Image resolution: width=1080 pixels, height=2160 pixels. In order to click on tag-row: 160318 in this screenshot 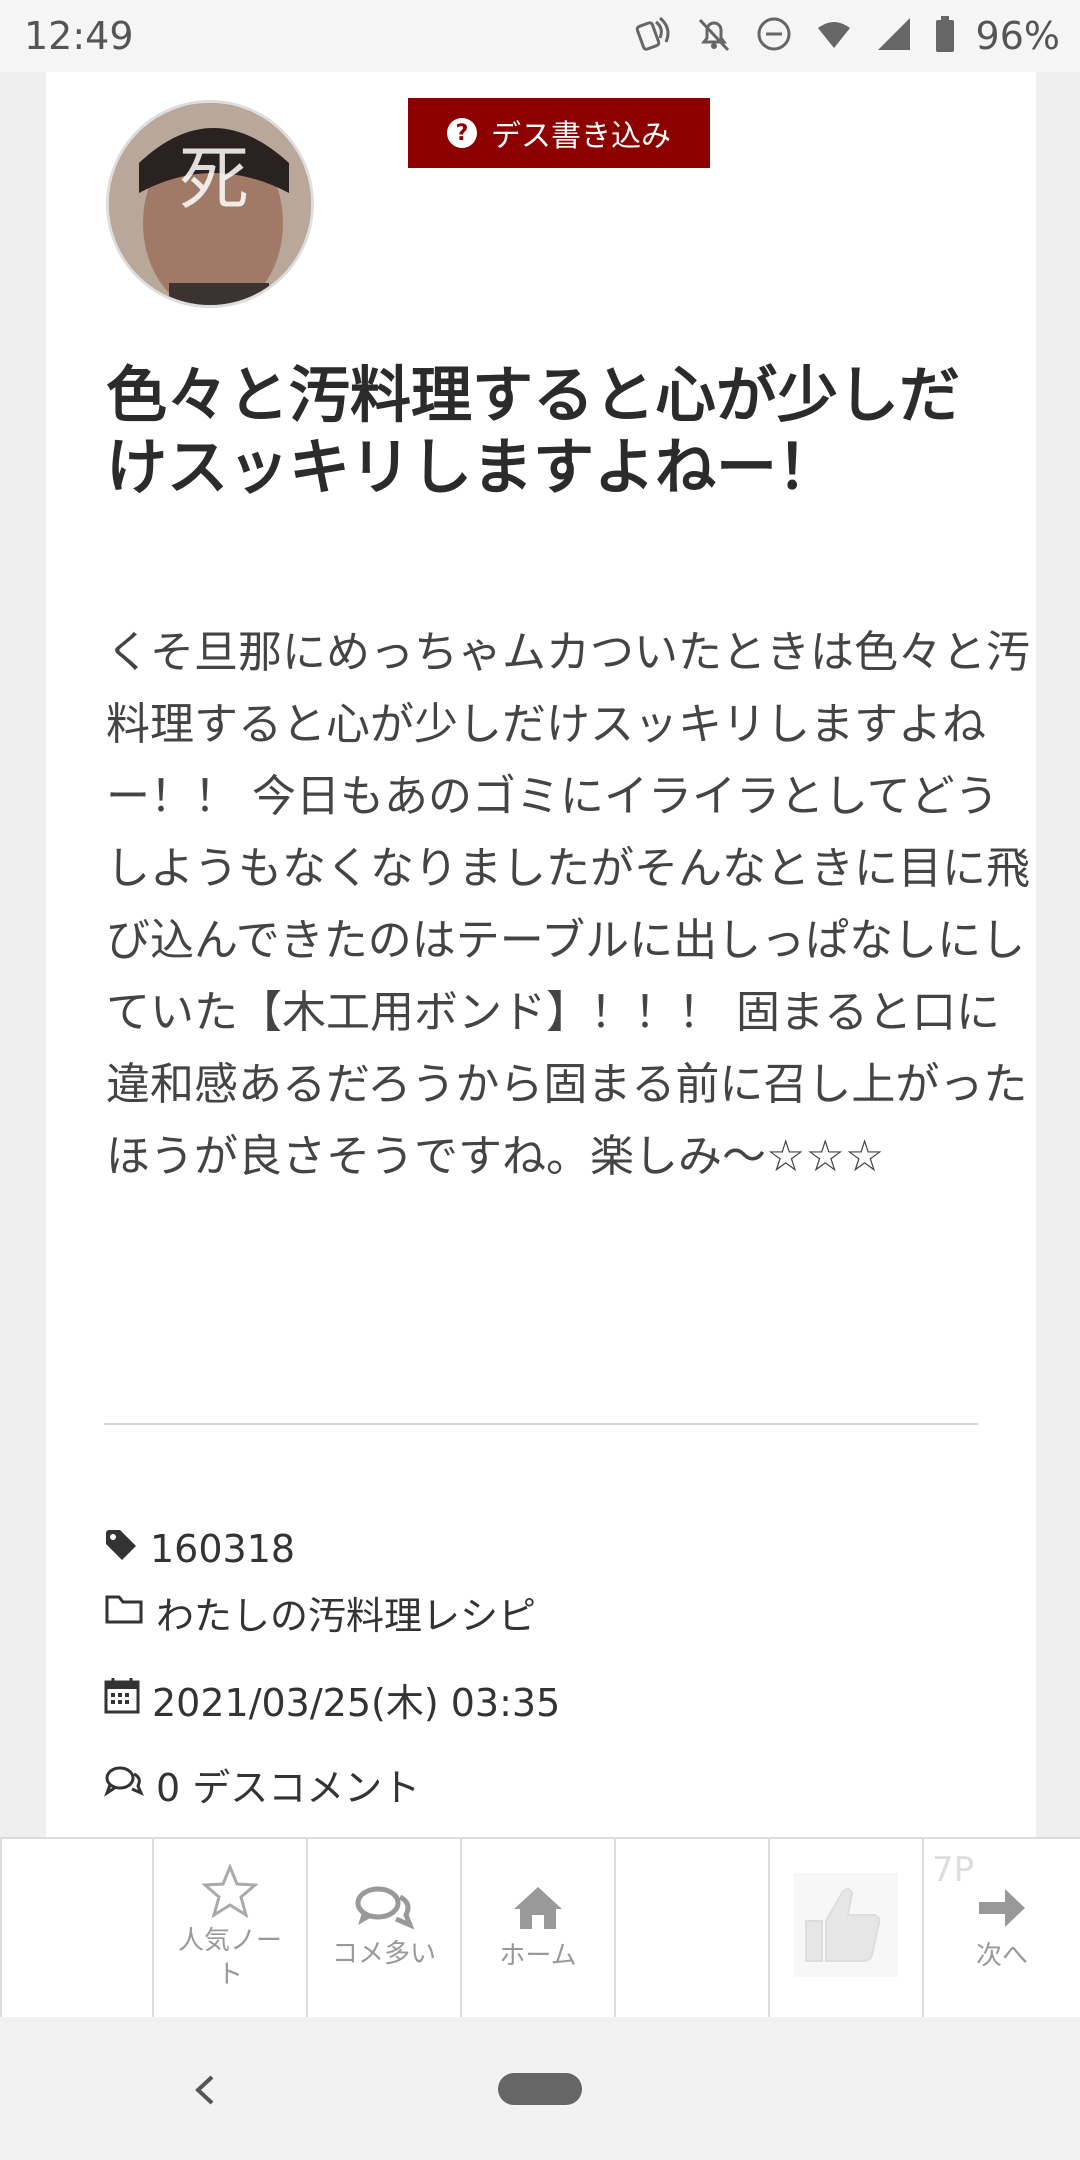, I will do `click(199, 1549)`.